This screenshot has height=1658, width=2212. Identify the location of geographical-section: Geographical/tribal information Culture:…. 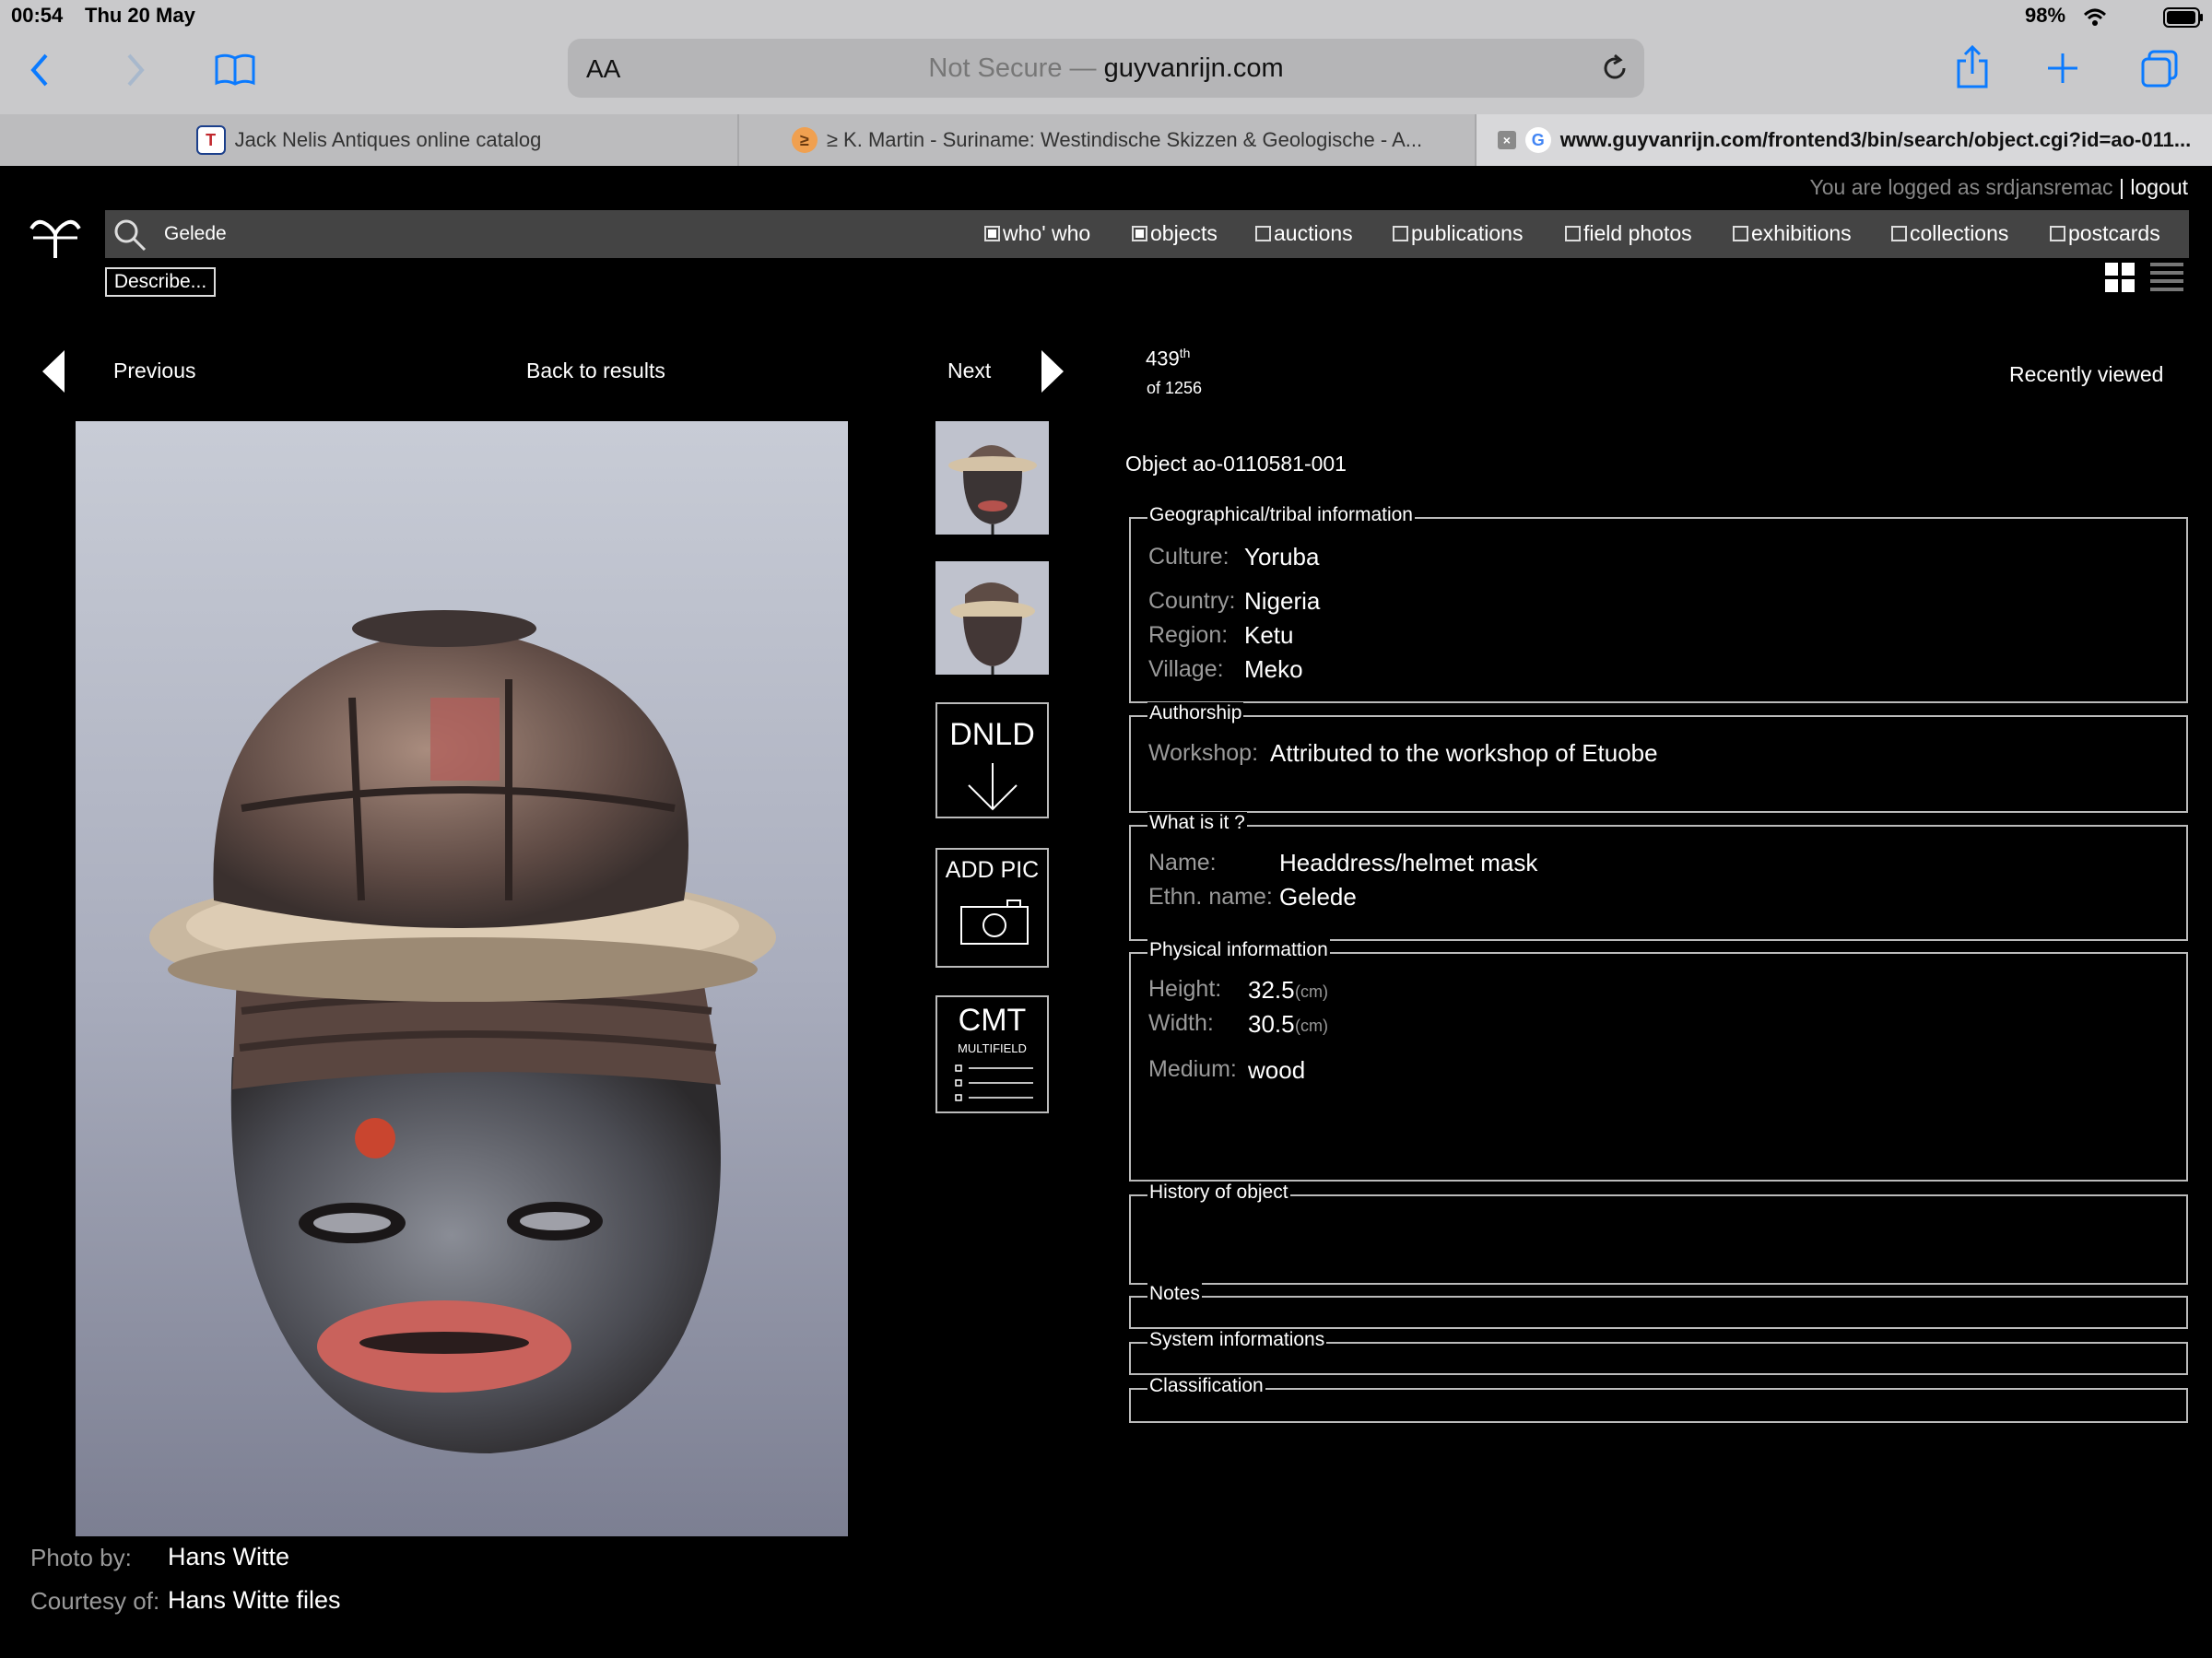
(1658, 603).